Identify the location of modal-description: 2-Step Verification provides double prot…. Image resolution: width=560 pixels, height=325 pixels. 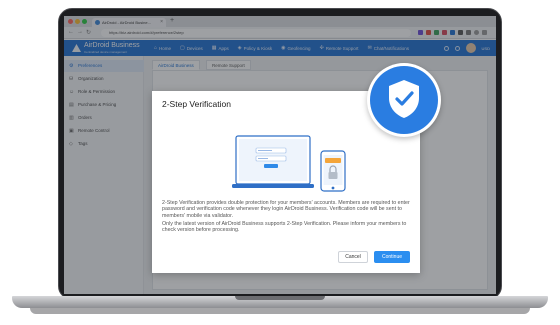
(286, 209).